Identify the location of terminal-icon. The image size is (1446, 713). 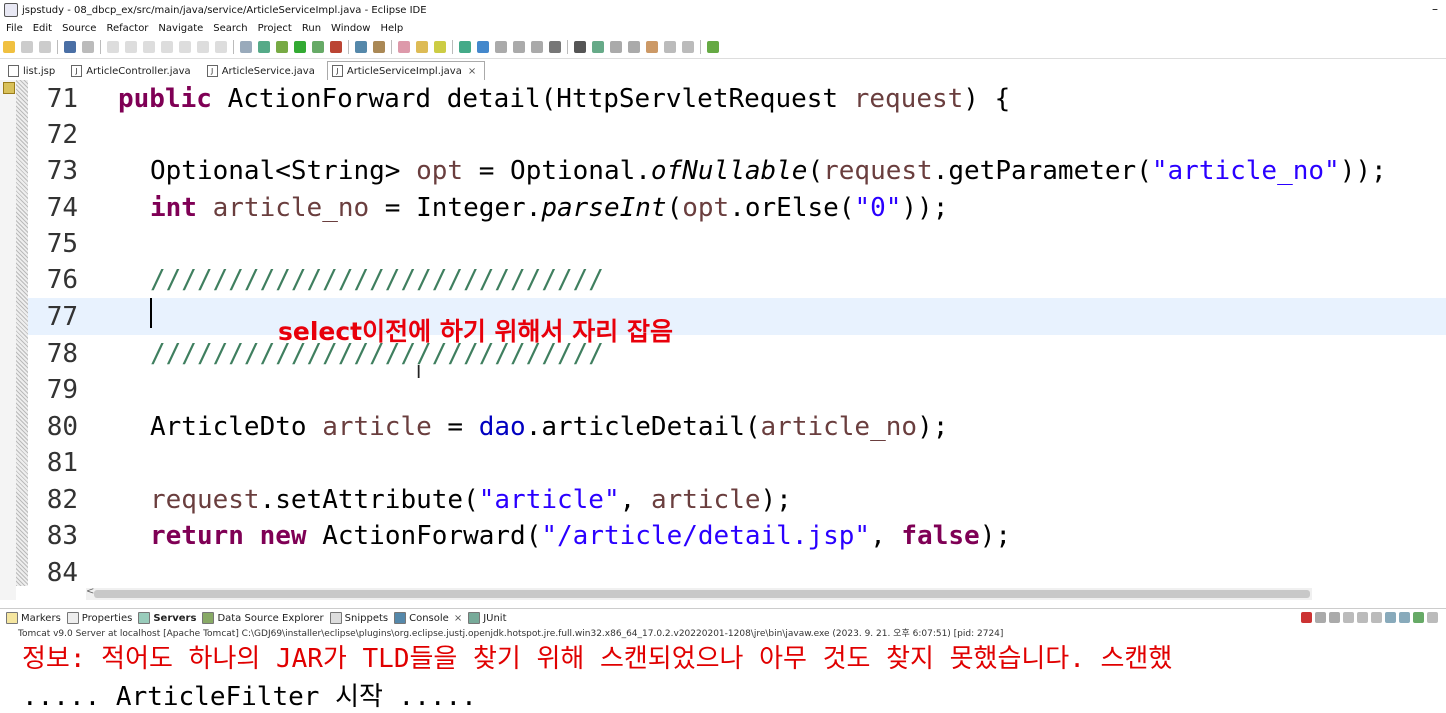
(70, 47).